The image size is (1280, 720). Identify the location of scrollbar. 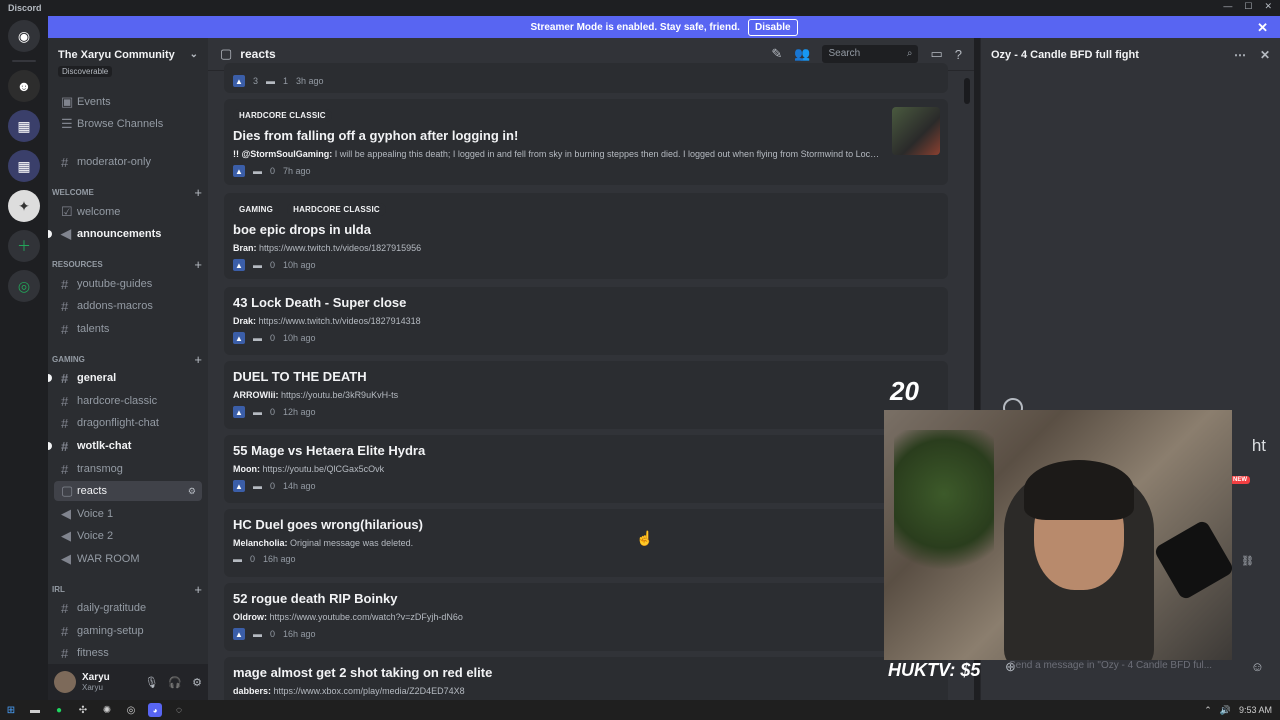
(967, 91).